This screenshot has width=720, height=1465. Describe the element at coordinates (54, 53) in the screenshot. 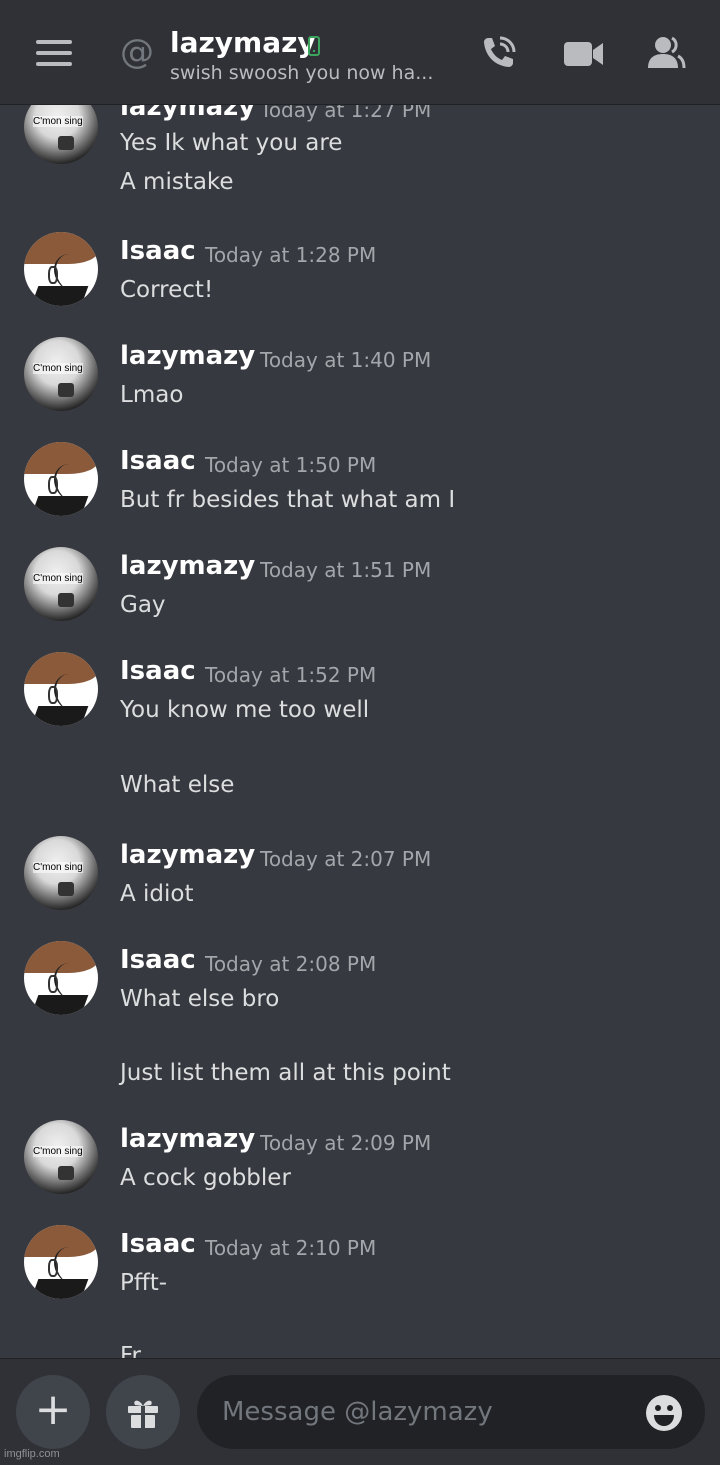

I see `hamburger-menu-icon` at that location.